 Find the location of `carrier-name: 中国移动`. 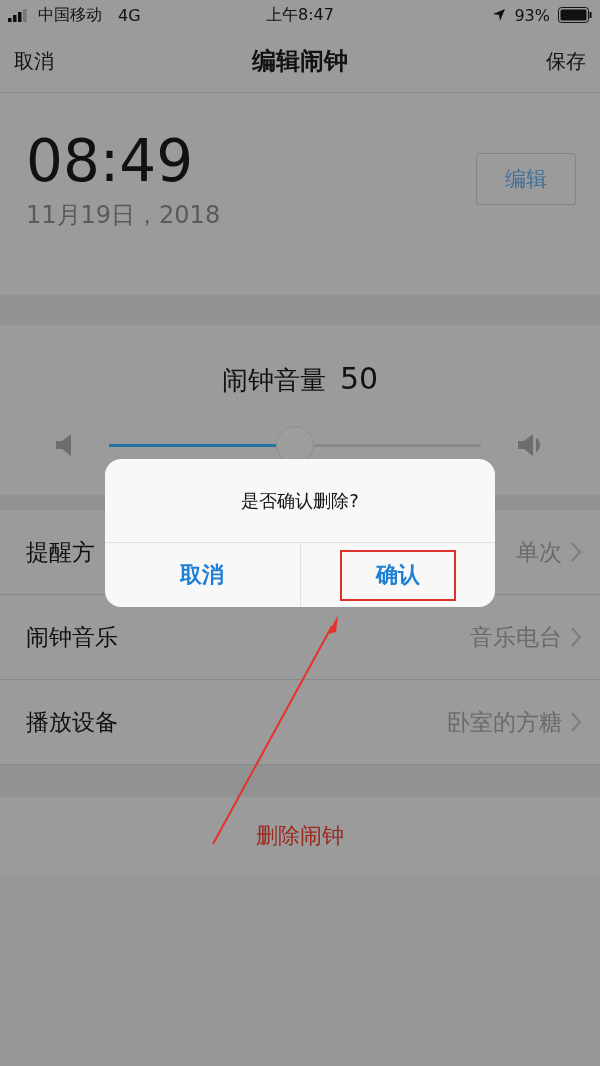

carrier-name: 中国移动 is located at coordinates (70, 15).